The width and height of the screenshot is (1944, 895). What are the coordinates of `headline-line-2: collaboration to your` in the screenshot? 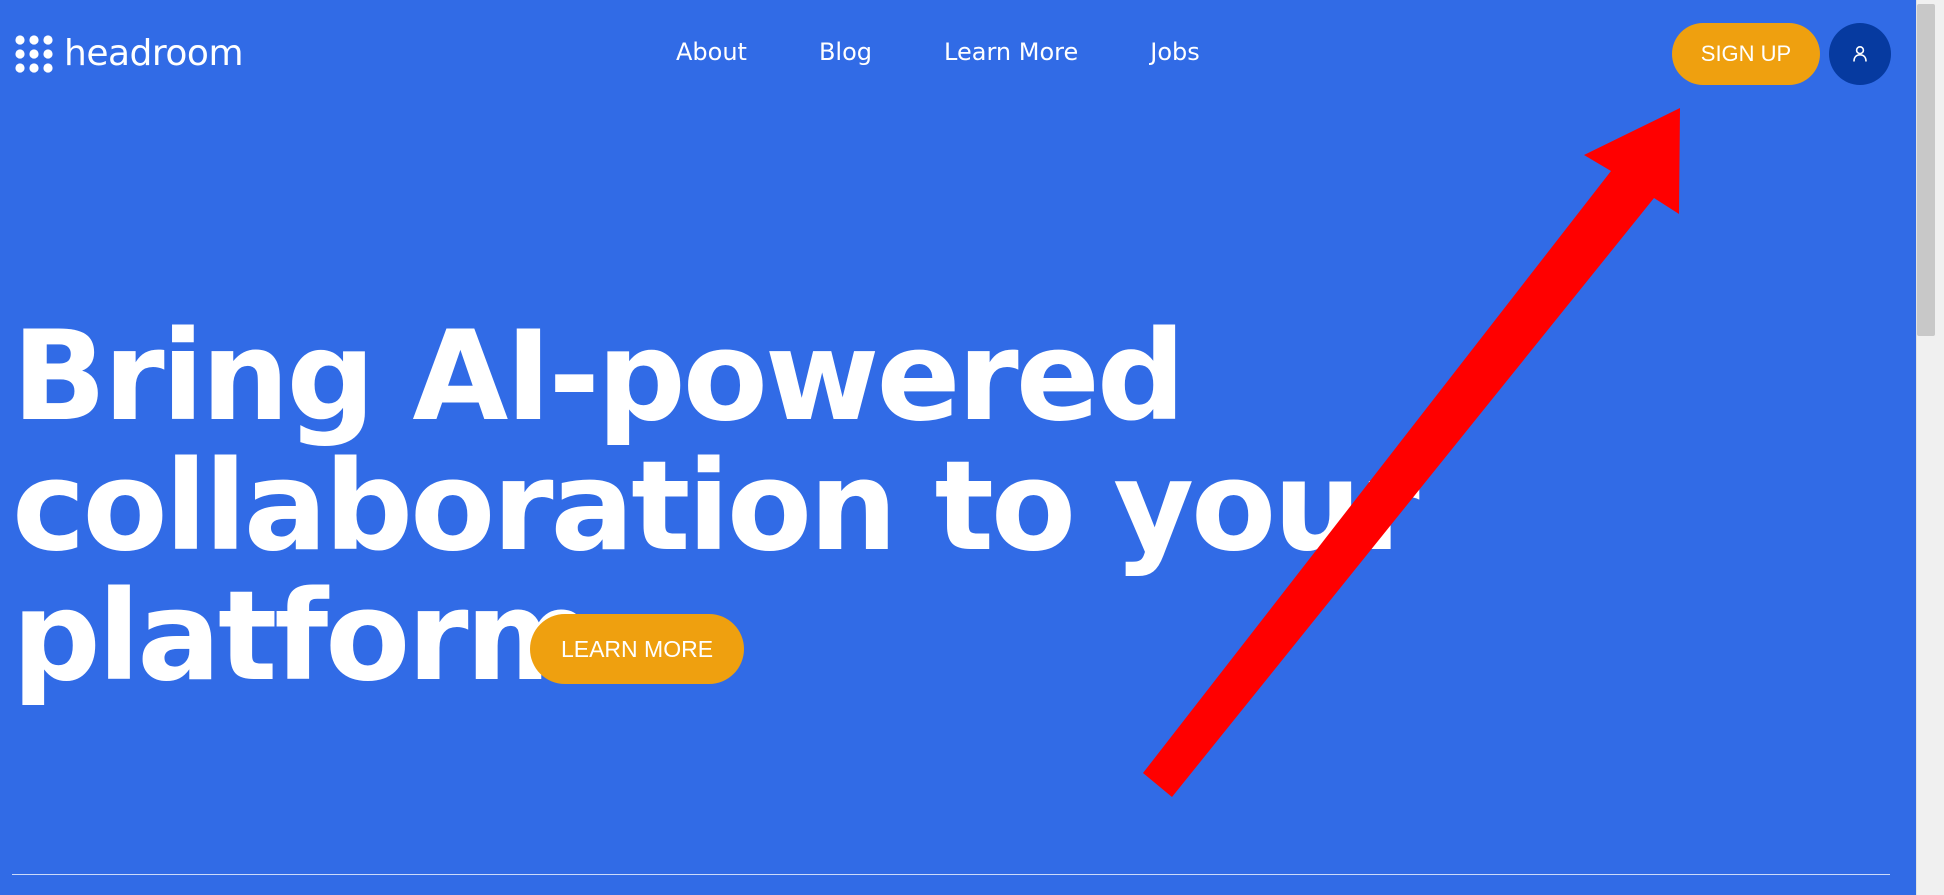 It's located at (716, 507).